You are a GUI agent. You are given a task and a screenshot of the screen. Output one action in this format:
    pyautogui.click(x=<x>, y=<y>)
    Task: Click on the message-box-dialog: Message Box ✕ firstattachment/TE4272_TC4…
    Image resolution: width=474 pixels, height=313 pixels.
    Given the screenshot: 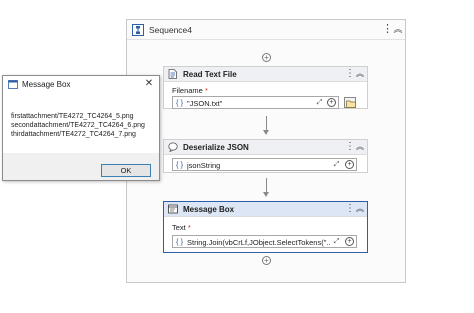 What is the action you would take?
    pyautogui.click(x=81, y=128)
    